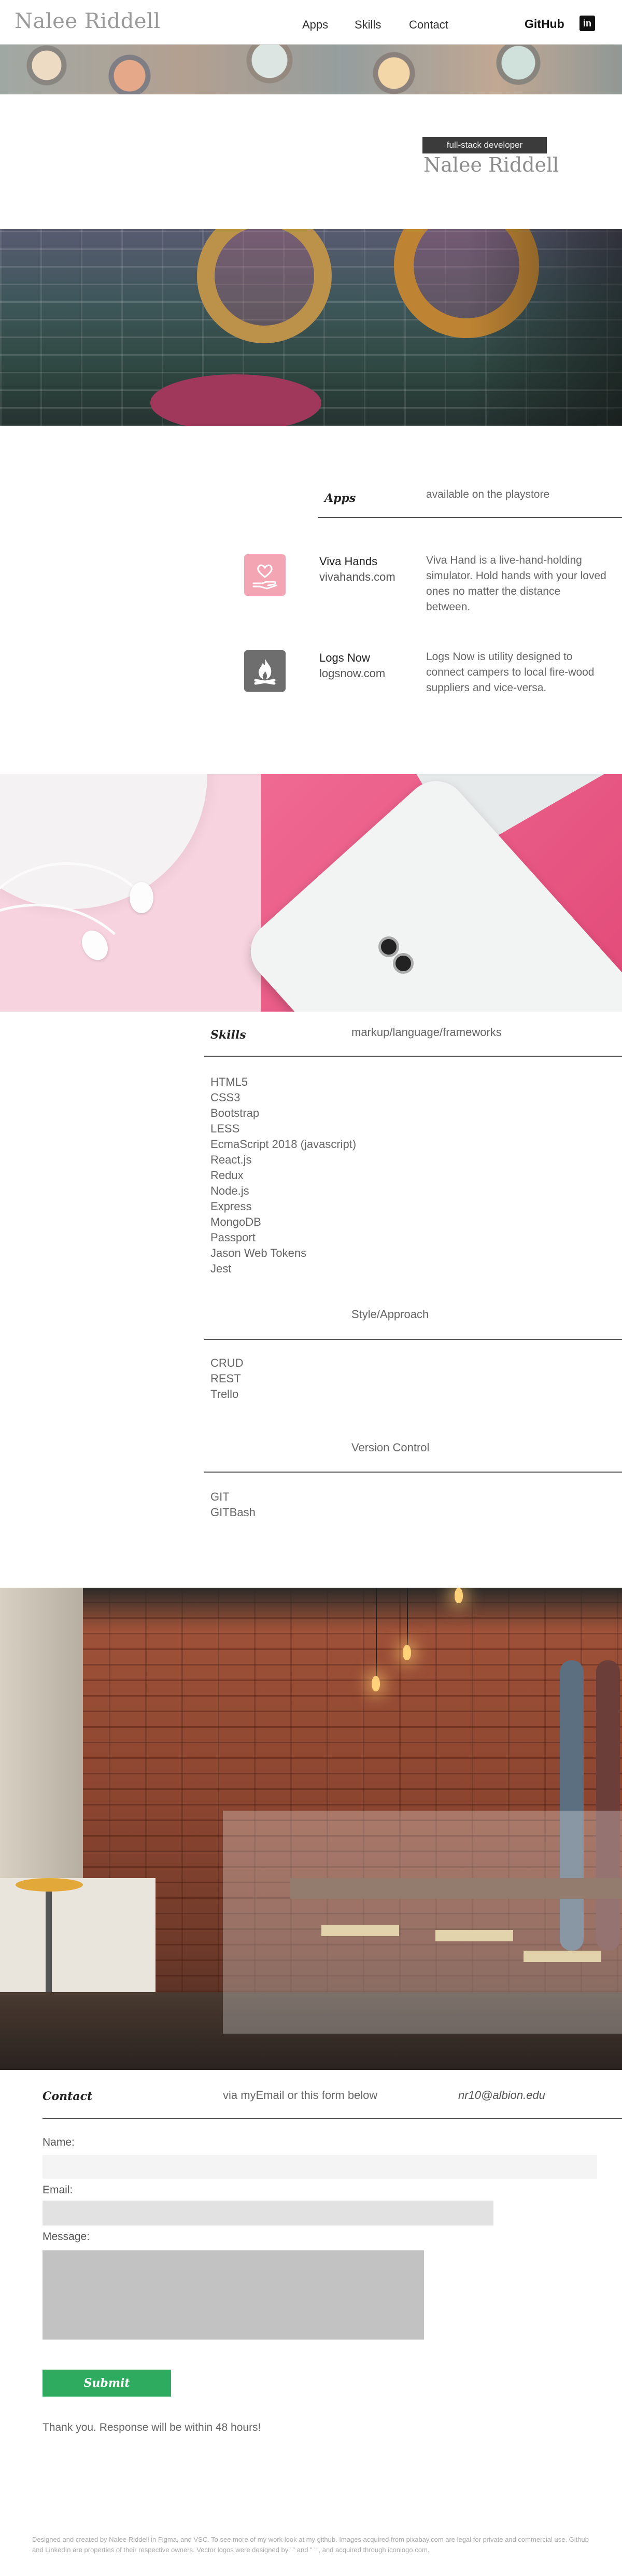  Describe the element at coordinates (488, 494) in the screenshot. I see `apps-subheading: available on the playstore` at that location.